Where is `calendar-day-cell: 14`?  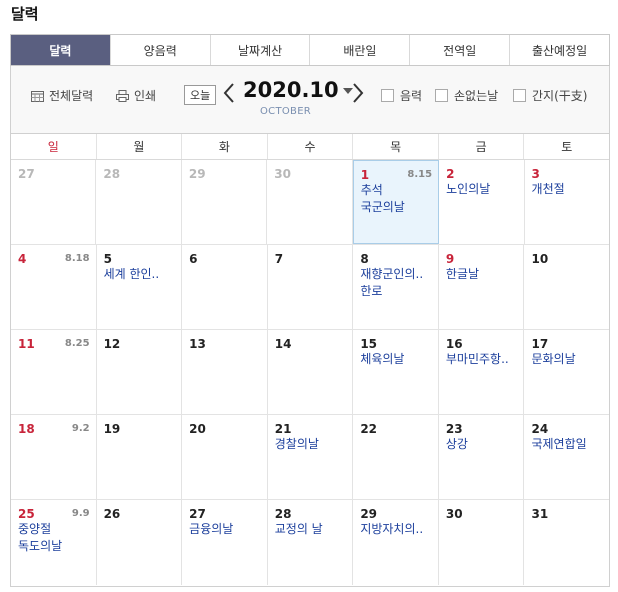
calendar-day-cell: 14 is located at coordinates (311, 372).